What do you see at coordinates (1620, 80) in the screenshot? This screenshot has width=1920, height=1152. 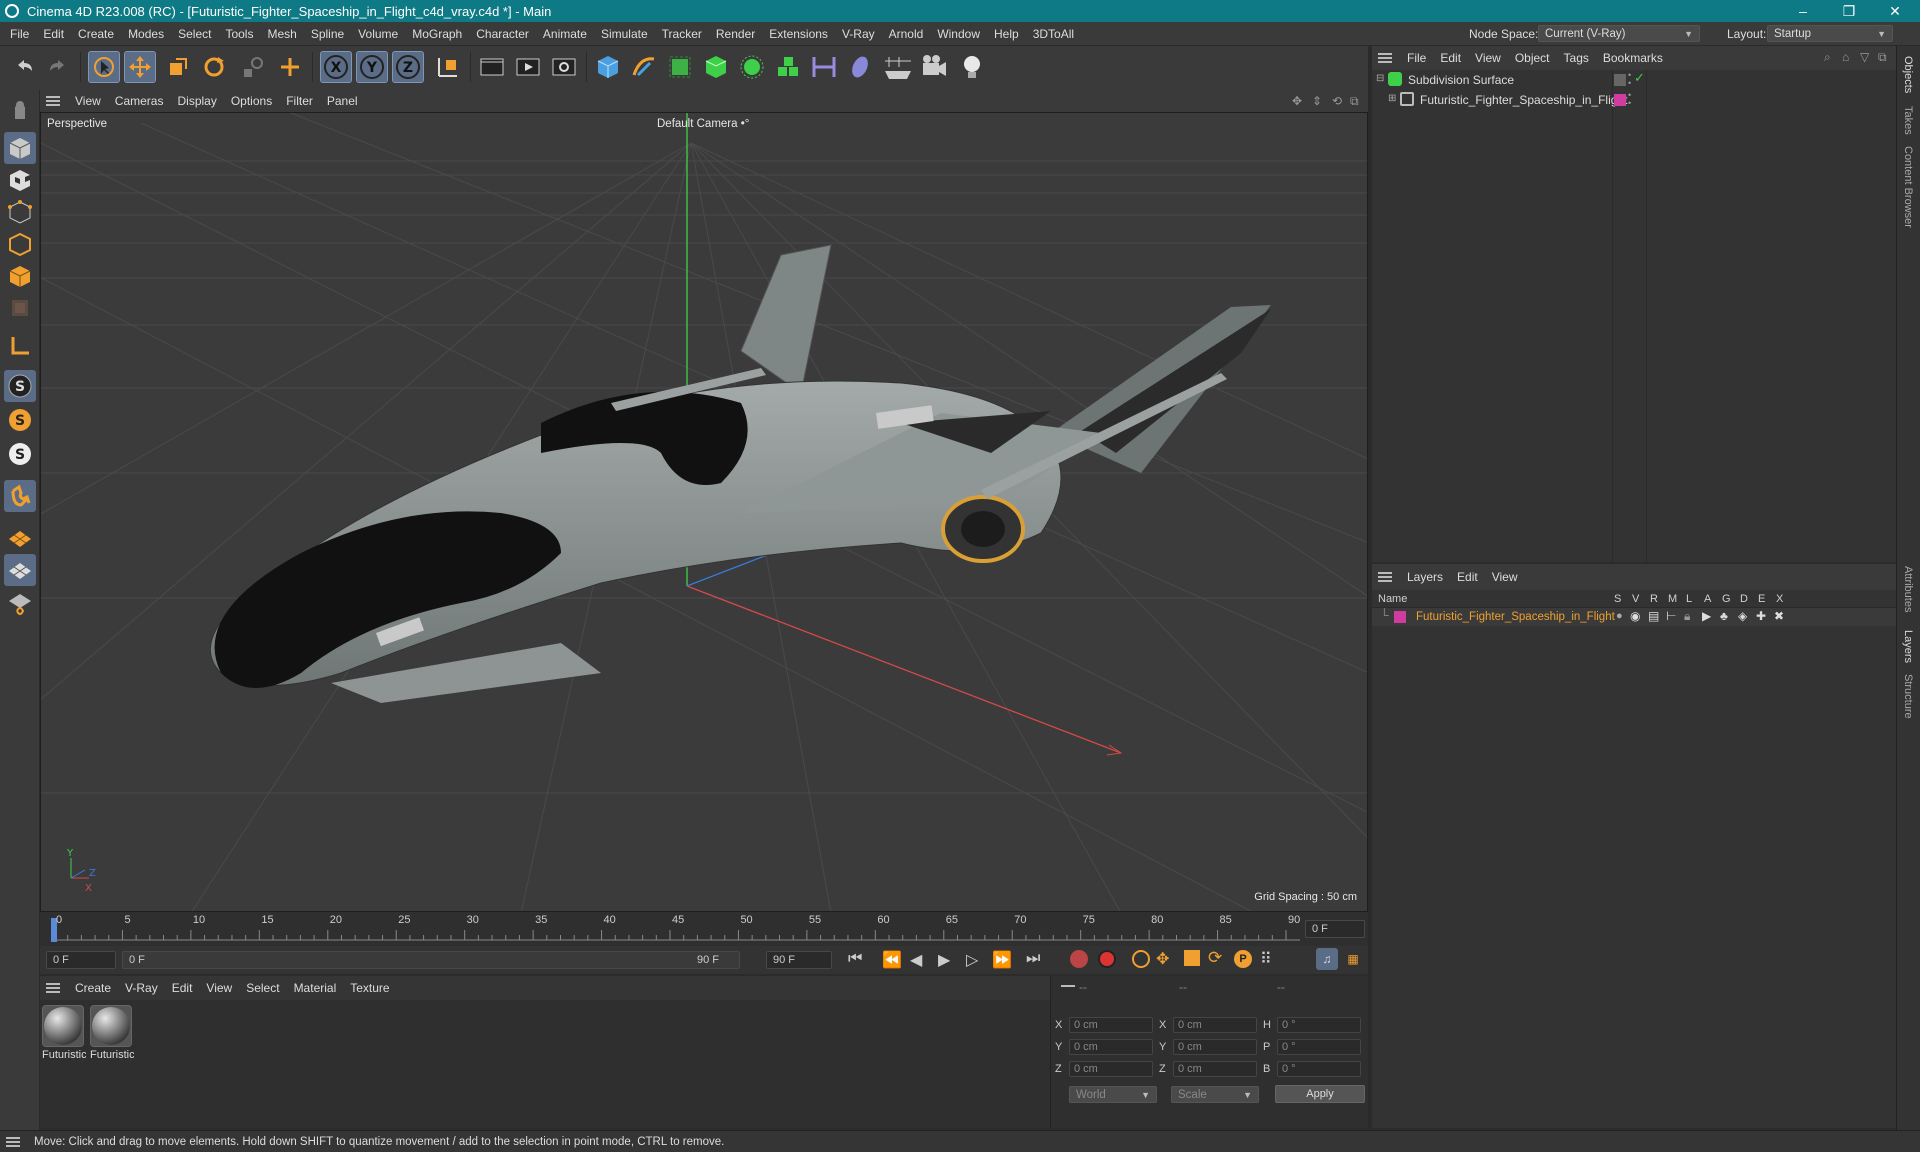 I see `layer-toggle-icon` at bounding box center [1620, 80].